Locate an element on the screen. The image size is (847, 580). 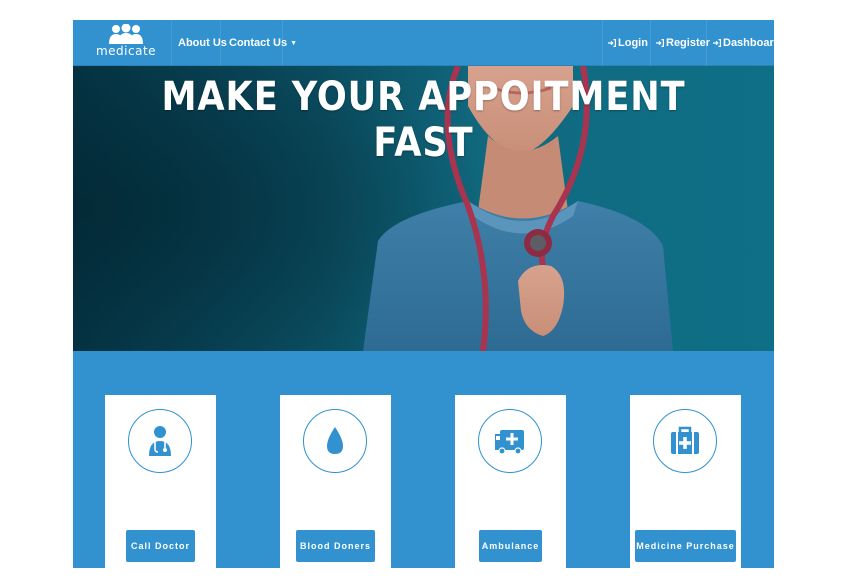
ambulance-button: Ambulance is located at coordinates (510, 546).